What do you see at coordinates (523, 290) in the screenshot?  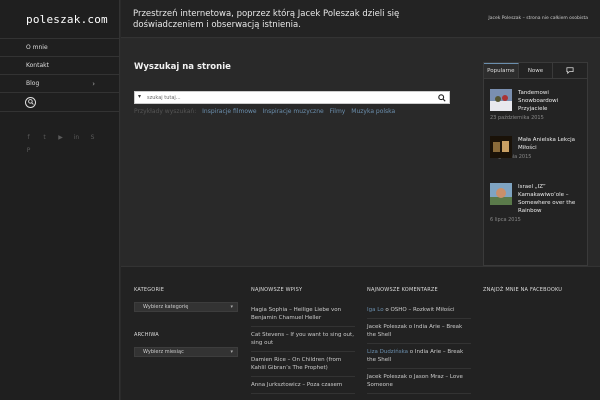 I see `facebook-heading: ZNAJDŹ MNIE NA FACEBOOKU` at bounding box center [523, 290].